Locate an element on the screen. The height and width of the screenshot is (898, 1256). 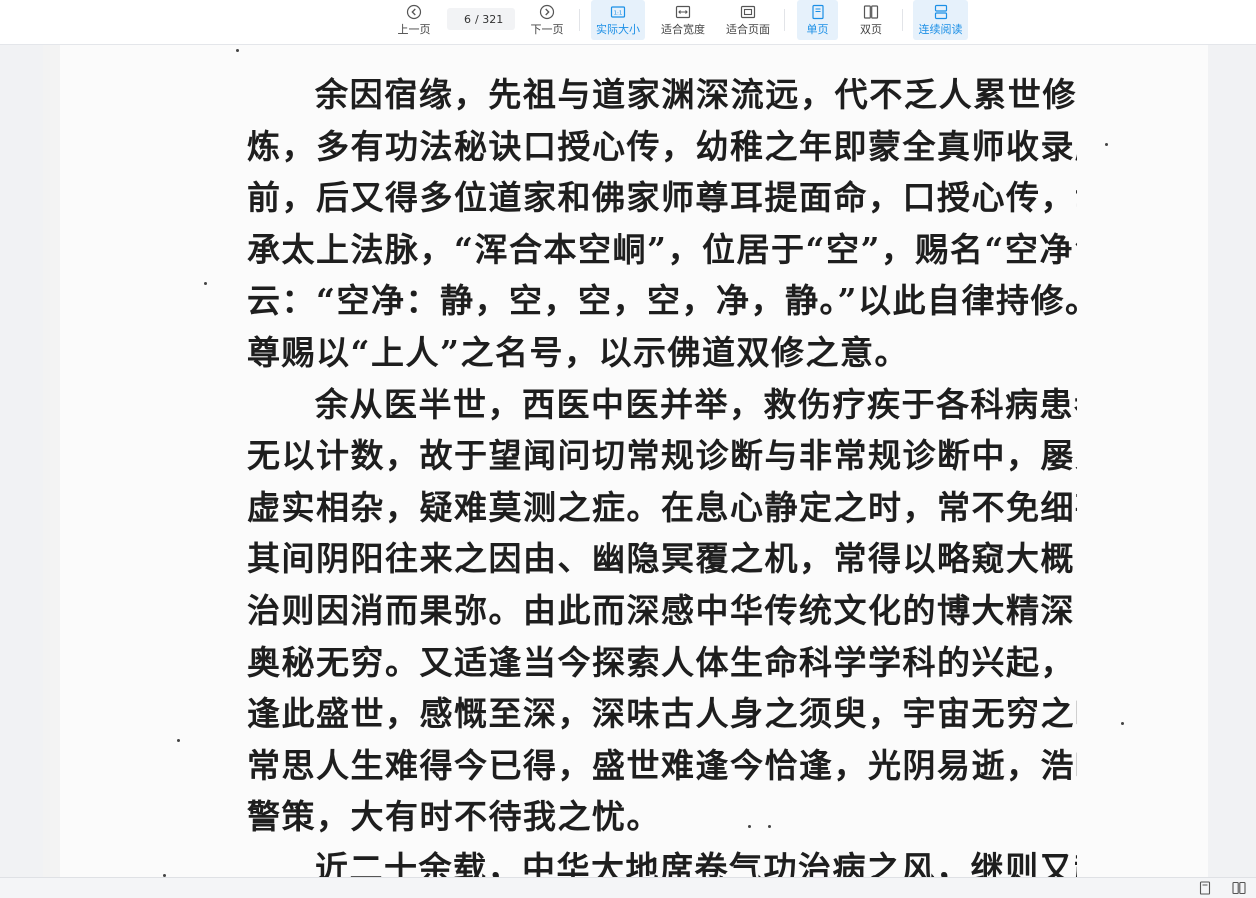
fit-page-icon is located at coordinates (748, 12).